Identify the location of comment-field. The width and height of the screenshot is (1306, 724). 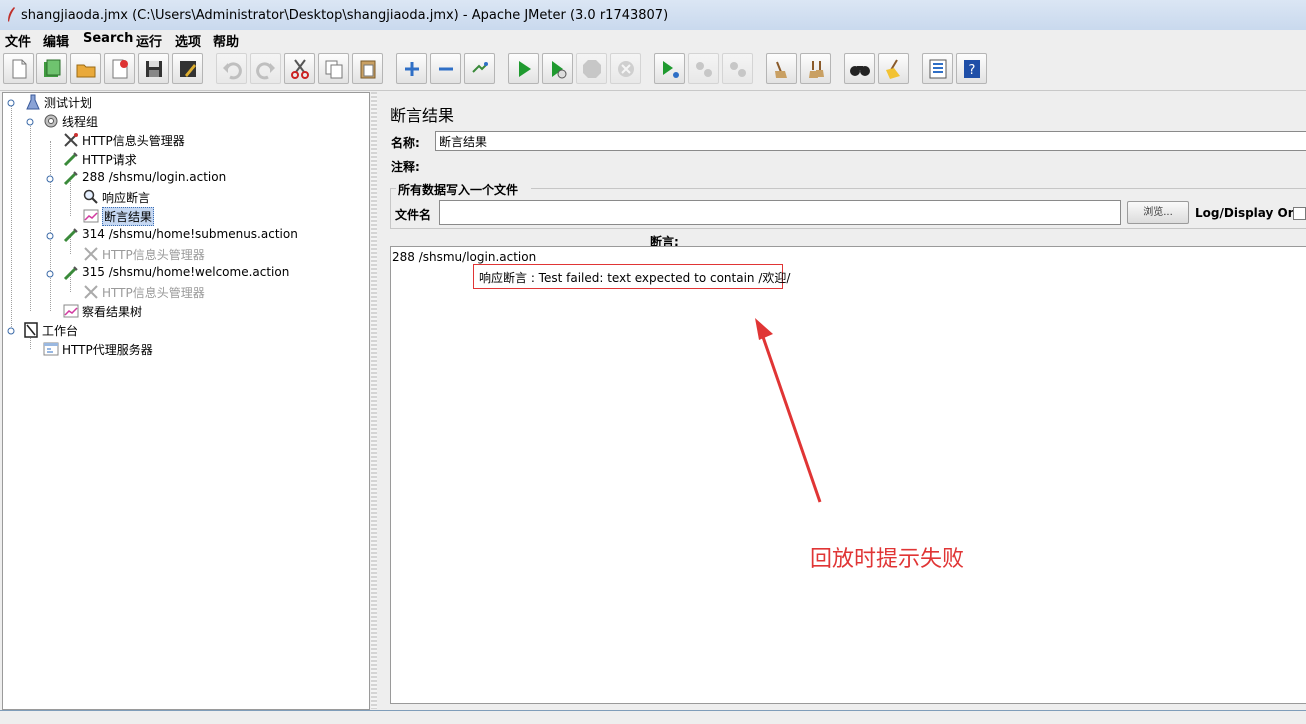
(870, 164).